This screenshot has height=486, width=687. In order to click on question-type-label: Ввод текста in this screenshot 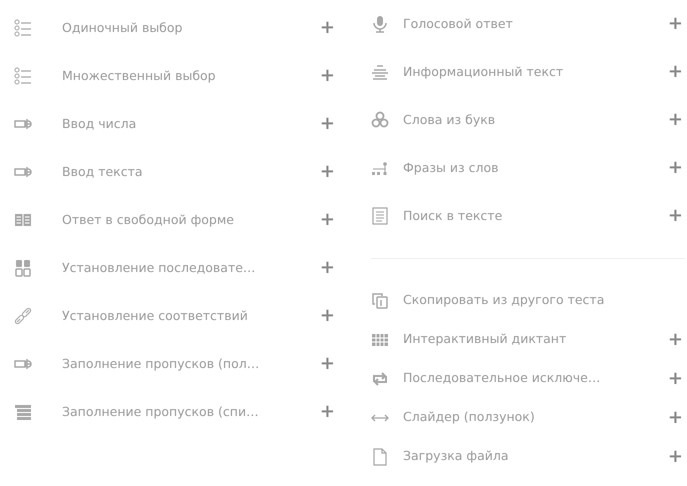, I will do `click(190, 172)`.